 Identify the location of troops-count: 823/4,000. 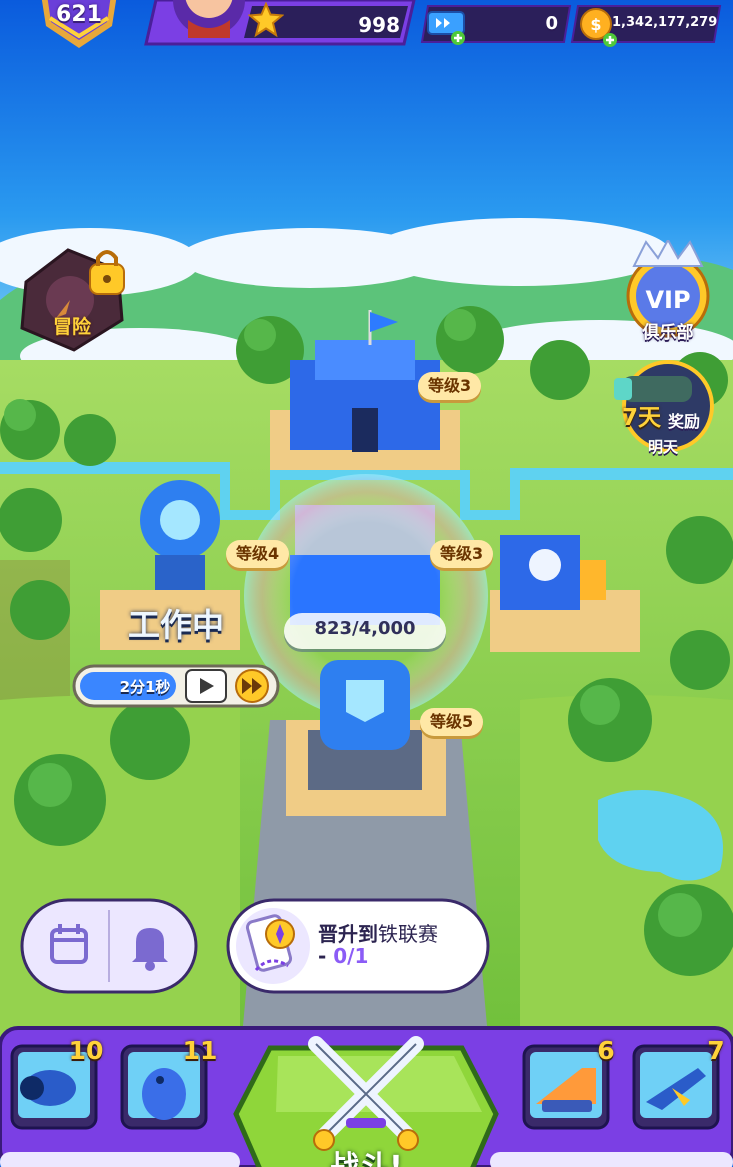
(365, 628).